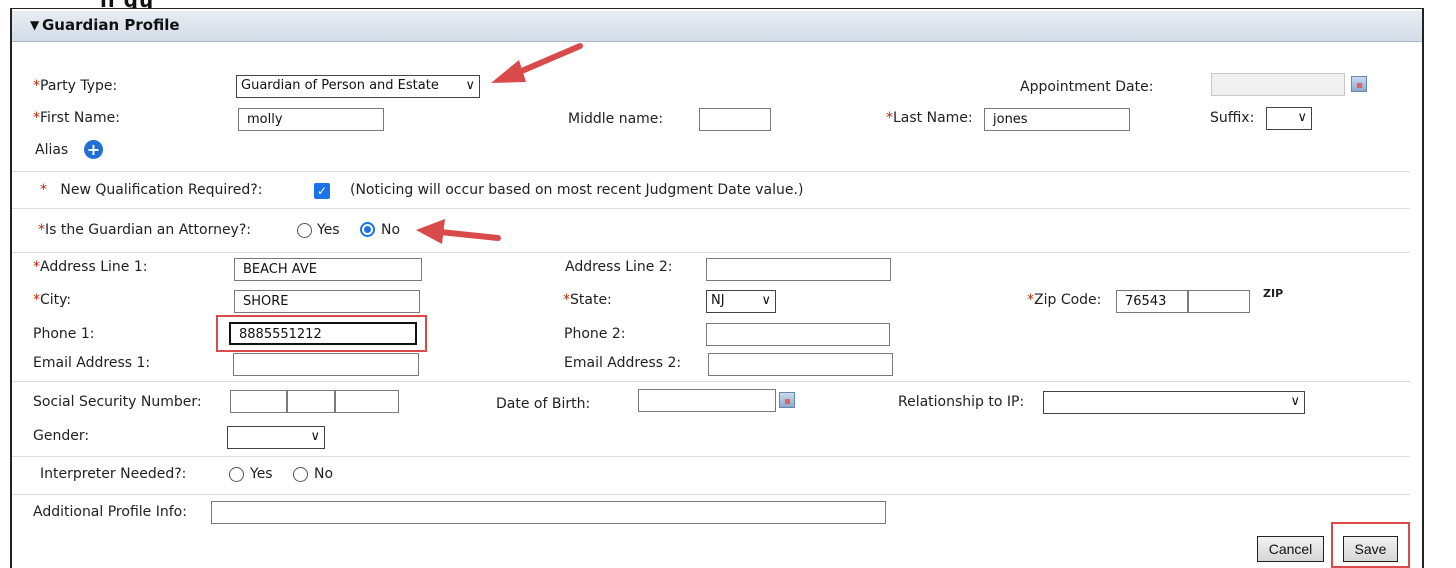 The width and height of the screenshot is (1456, 568). What do you see at coordinates (430, 231) in the screenshot?
I see `attorney-arrow-head` at bounding box center [430, 231].